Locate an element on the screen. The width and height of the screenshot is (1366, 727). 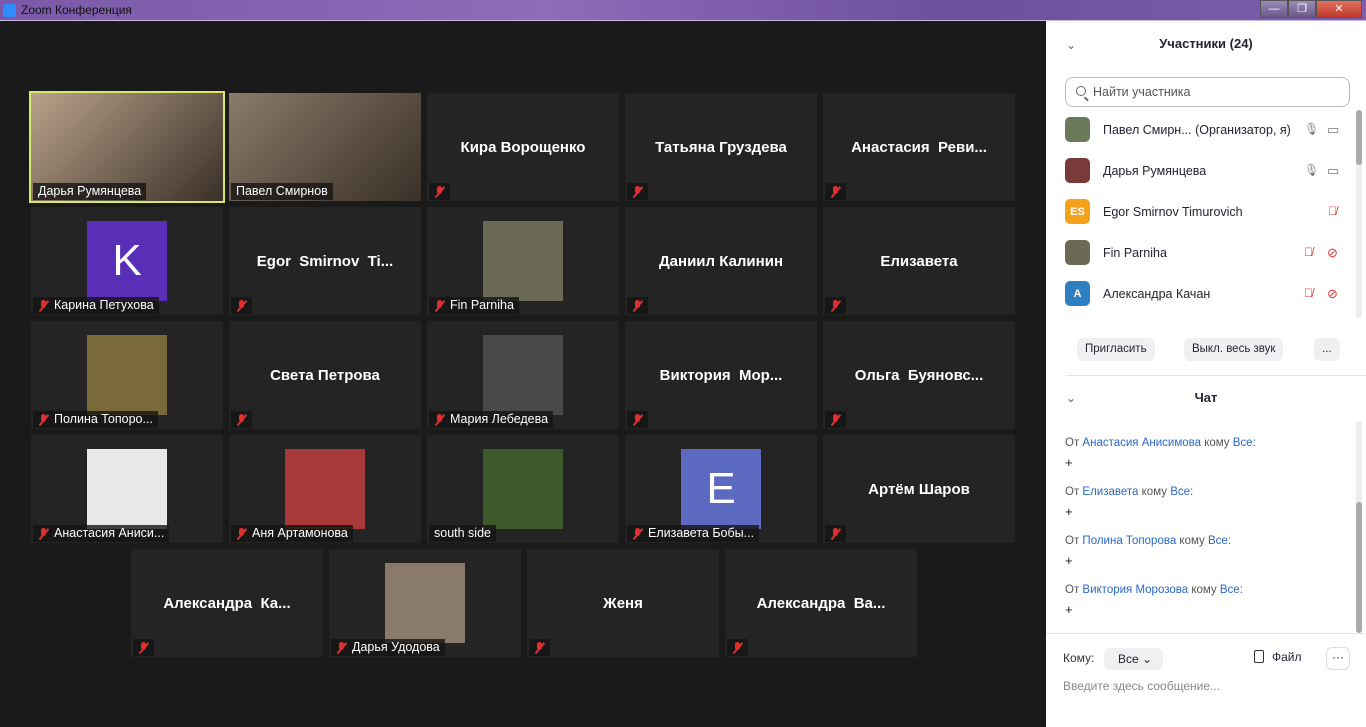
participant-tile: Дарья Румянцева is located at coordinates (127, 147).